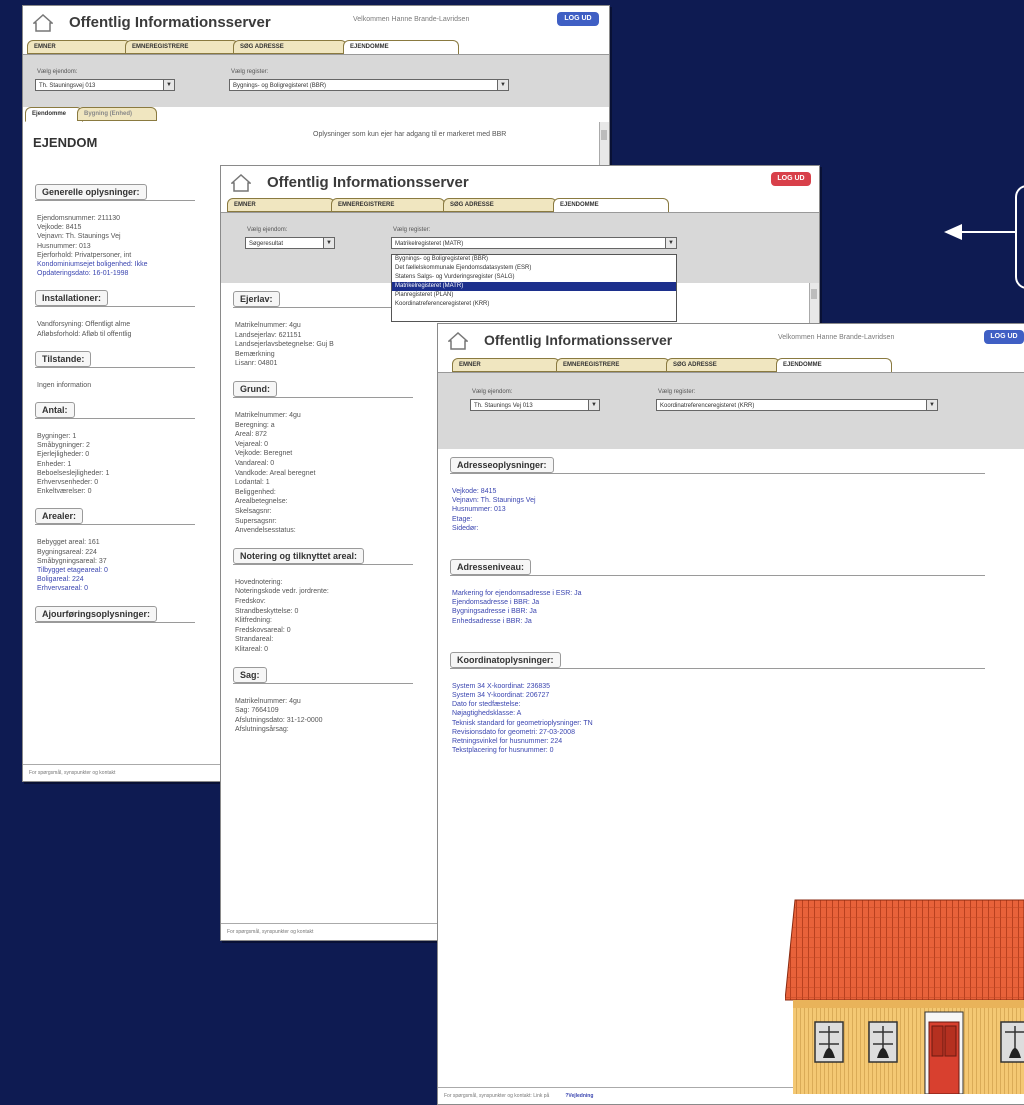 This screenshot has height=1105, width=1024. Describe the element at coordinates (282, 592) in the screenshot. I see `info-line: Noteringskode vedr. jordrente:` at that location.